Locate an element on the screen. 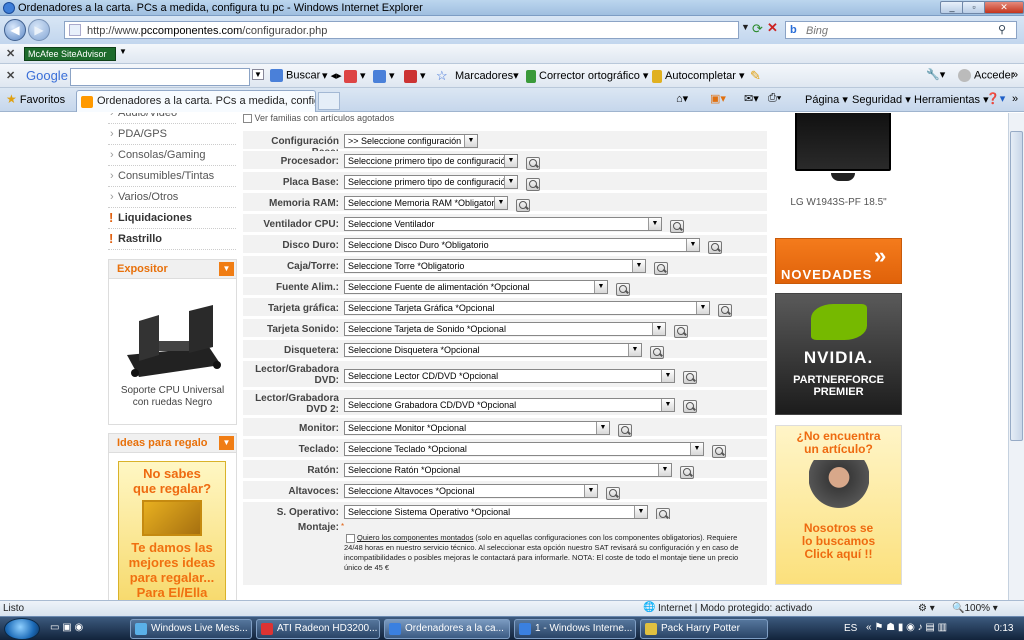 This screenshot has height=640, width=1024. maximize-button: ▫ is located at coordinates (974, 7).